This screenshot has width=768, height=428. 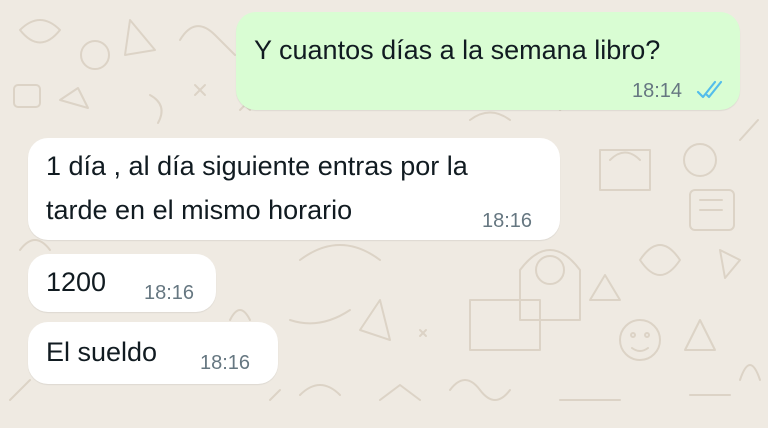 What do you see at coordinates (102, 352) in the screenshot?
I see `message-text: El sueldo` at bounding box center [102, 352].